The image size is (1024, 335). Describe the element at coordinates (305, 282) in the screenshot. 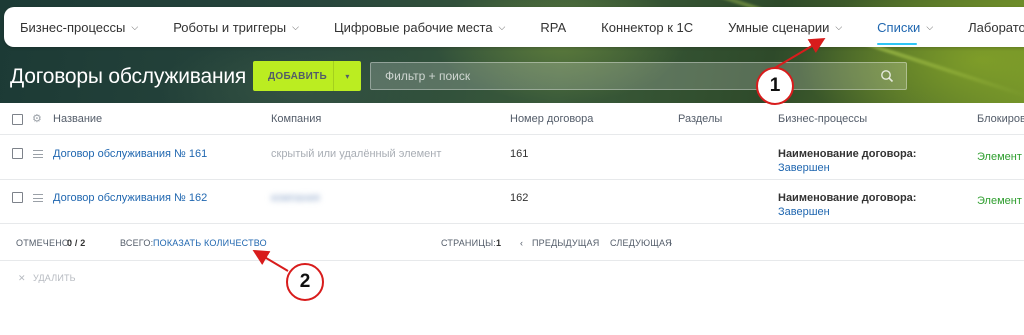

I see `annotation-callout-2: 2` at that location.